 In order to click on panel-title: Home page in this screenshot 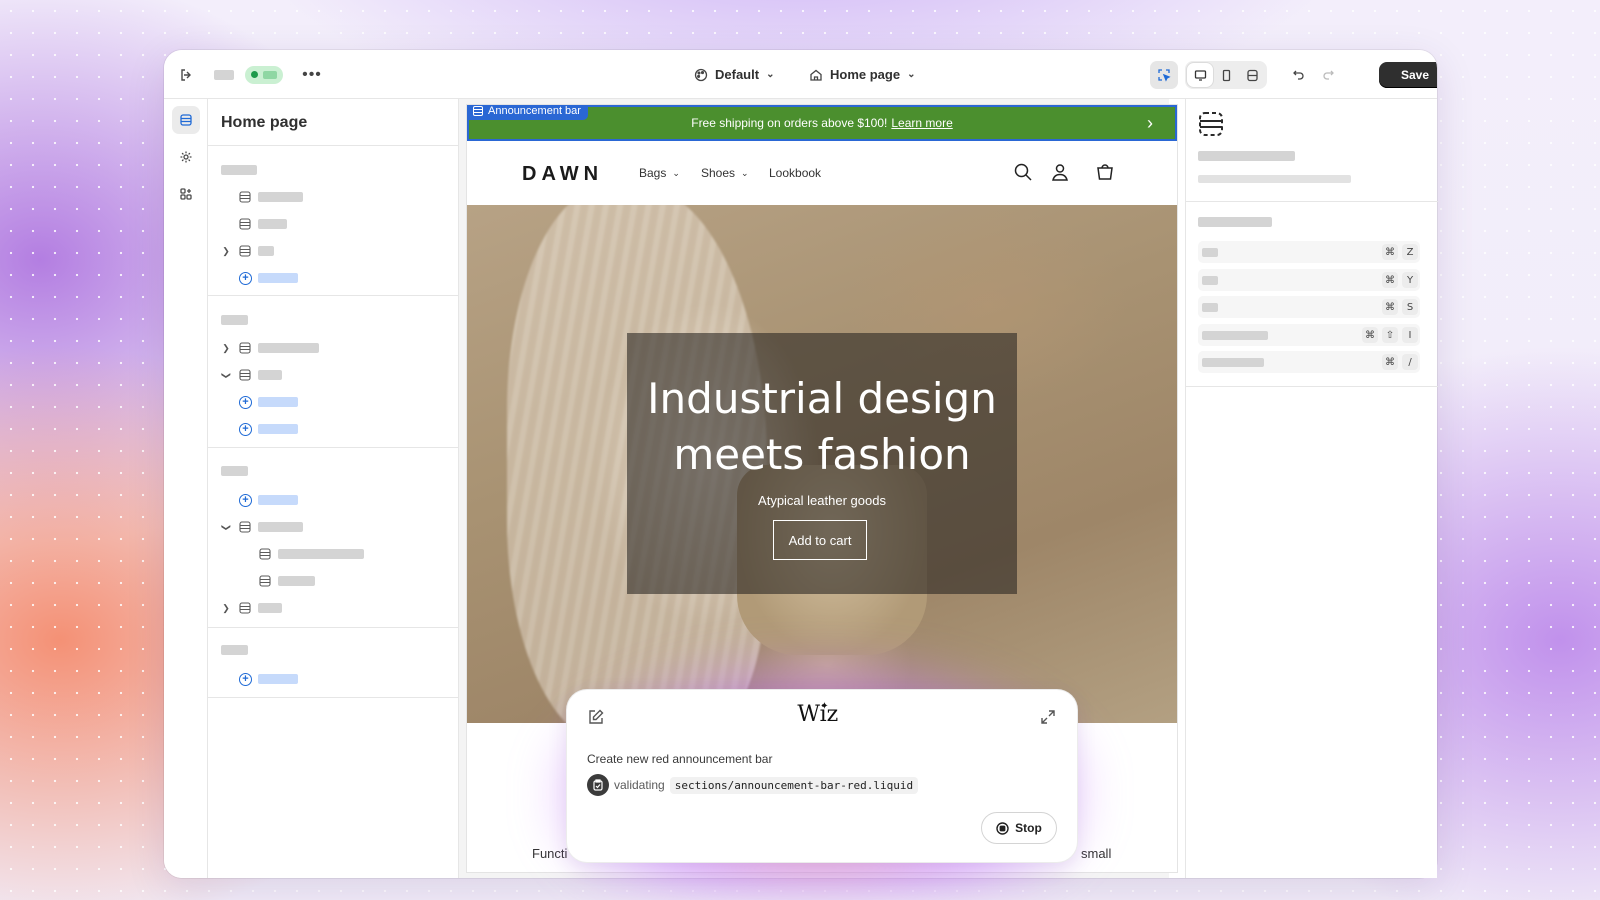, I will do `click(264, 122)`.